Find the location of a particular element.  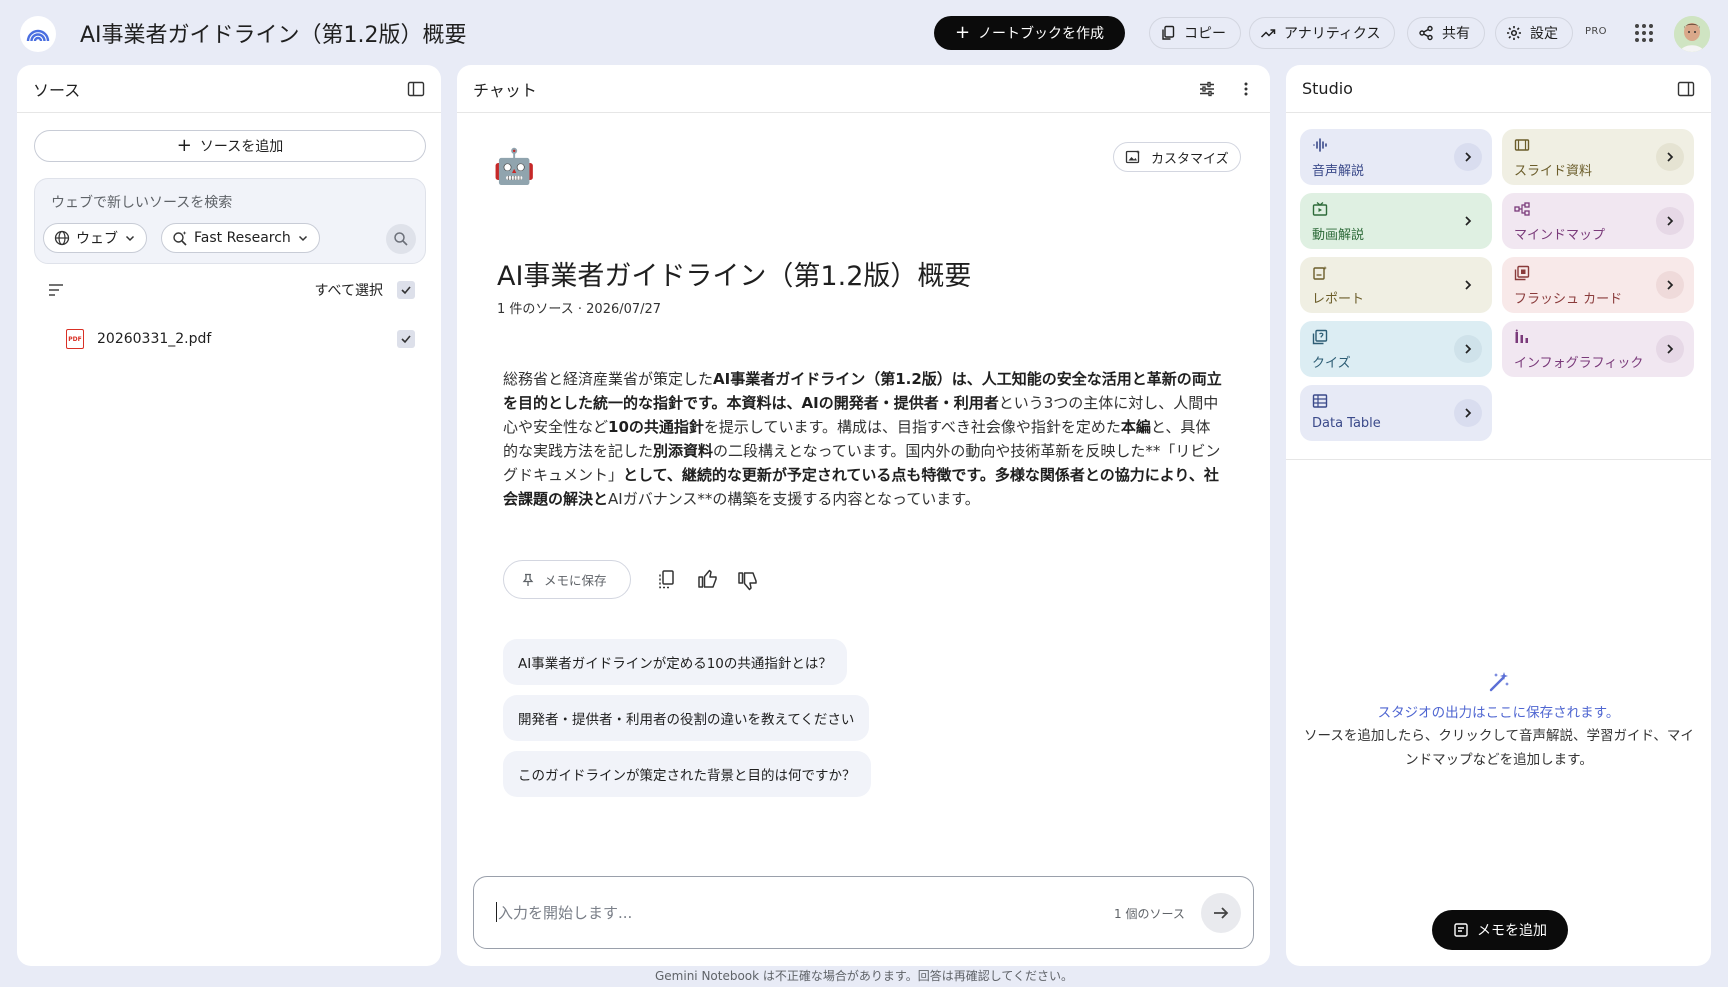

apps-grid-icon is located at coordinates (1644, 33).